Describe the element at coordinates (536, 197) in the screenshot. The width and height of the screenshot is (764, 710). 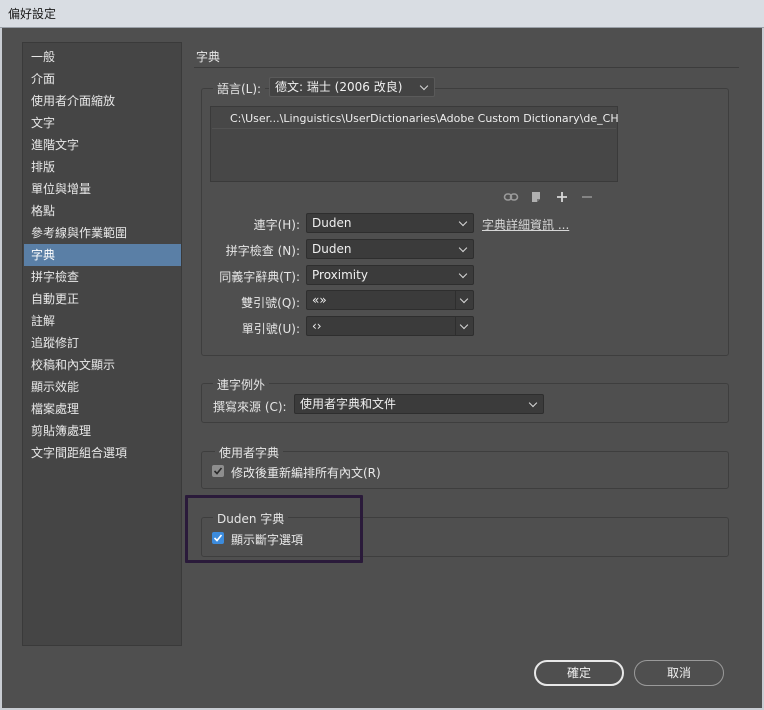
I see `page-icon` at that location.